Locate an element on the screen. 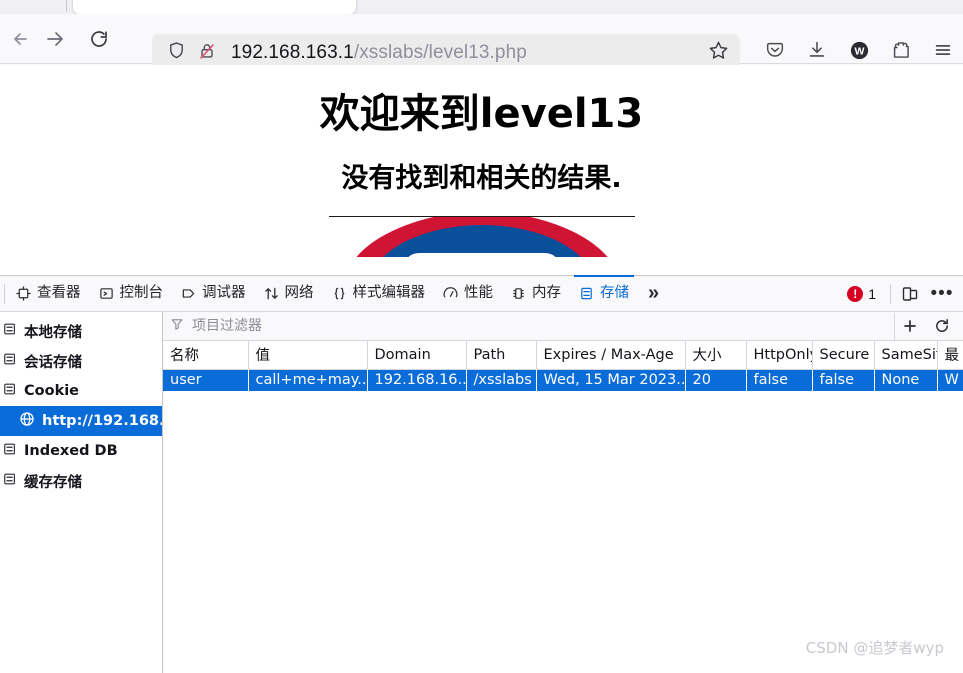 Image resolution: width=963 pixels, height=673 pixels. storage-actions is located at coordinates (928, 326).